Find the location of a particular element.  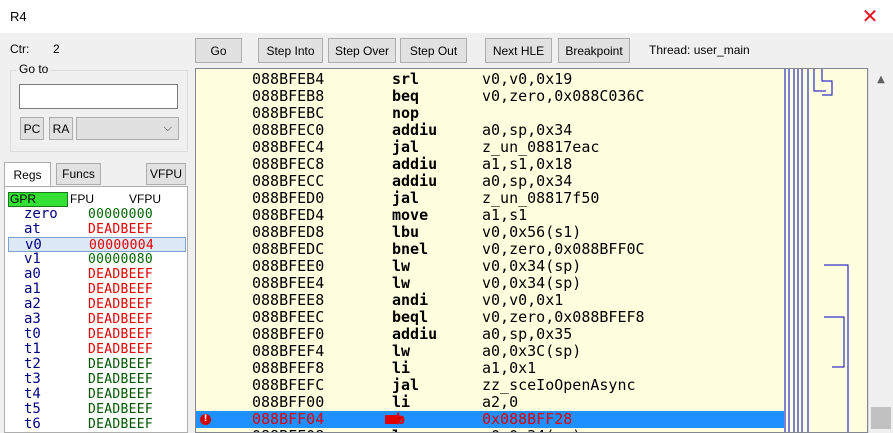

register-row-t0: t0 DEADBEEF is located at coordinates (97, 335).